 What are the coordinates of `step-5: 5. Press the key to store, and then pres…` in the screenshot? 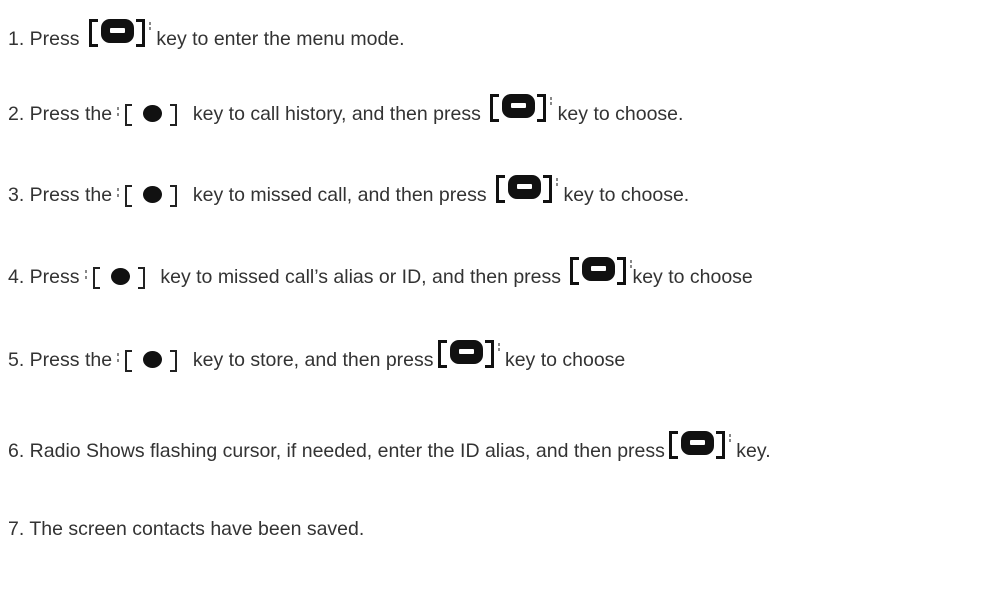 It's located at (317, 360).